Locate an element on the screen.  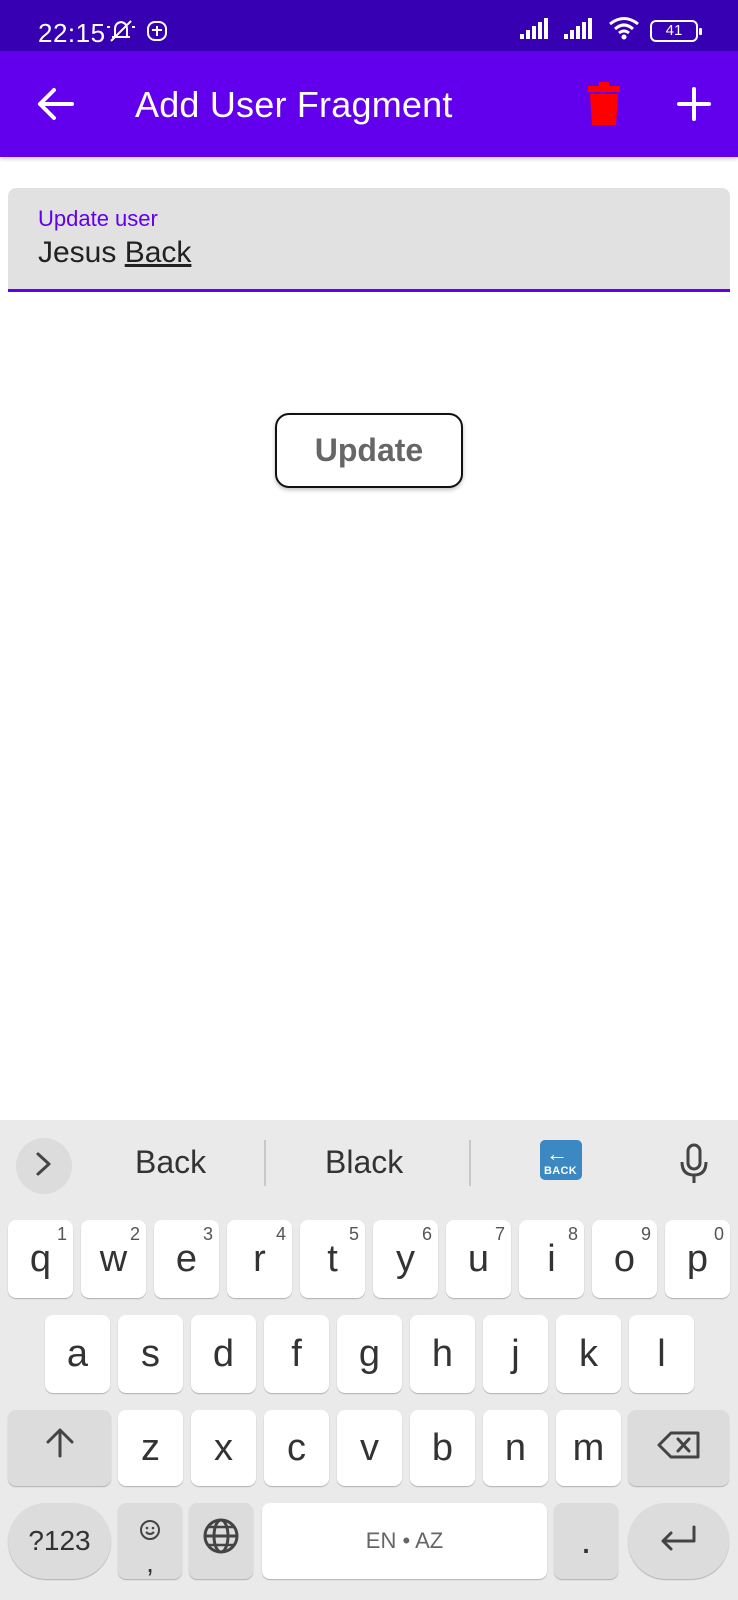
key-label: w is located at coordinates (113, 1258).